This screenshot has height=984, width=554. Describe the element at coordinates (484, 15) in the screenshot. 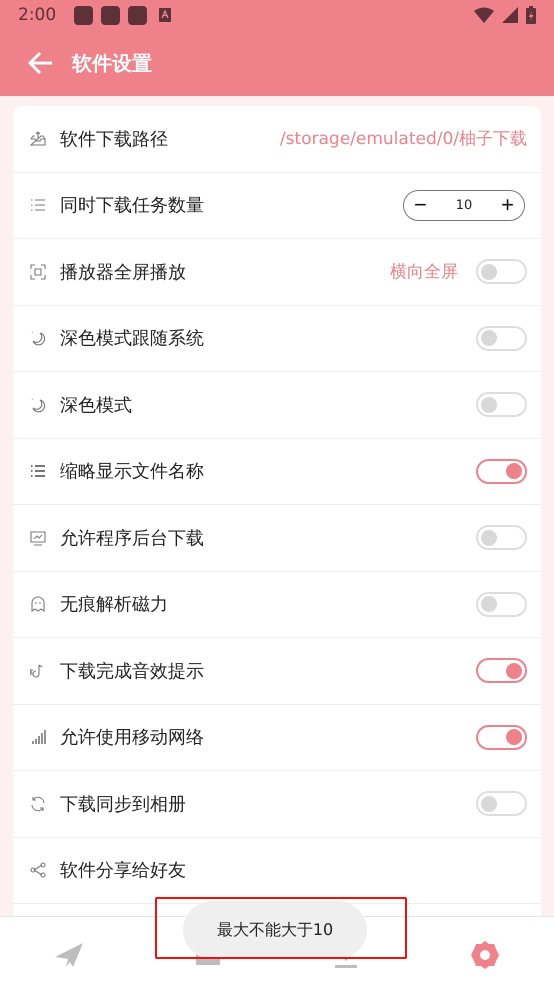

I see `wifi-icon` at that location.